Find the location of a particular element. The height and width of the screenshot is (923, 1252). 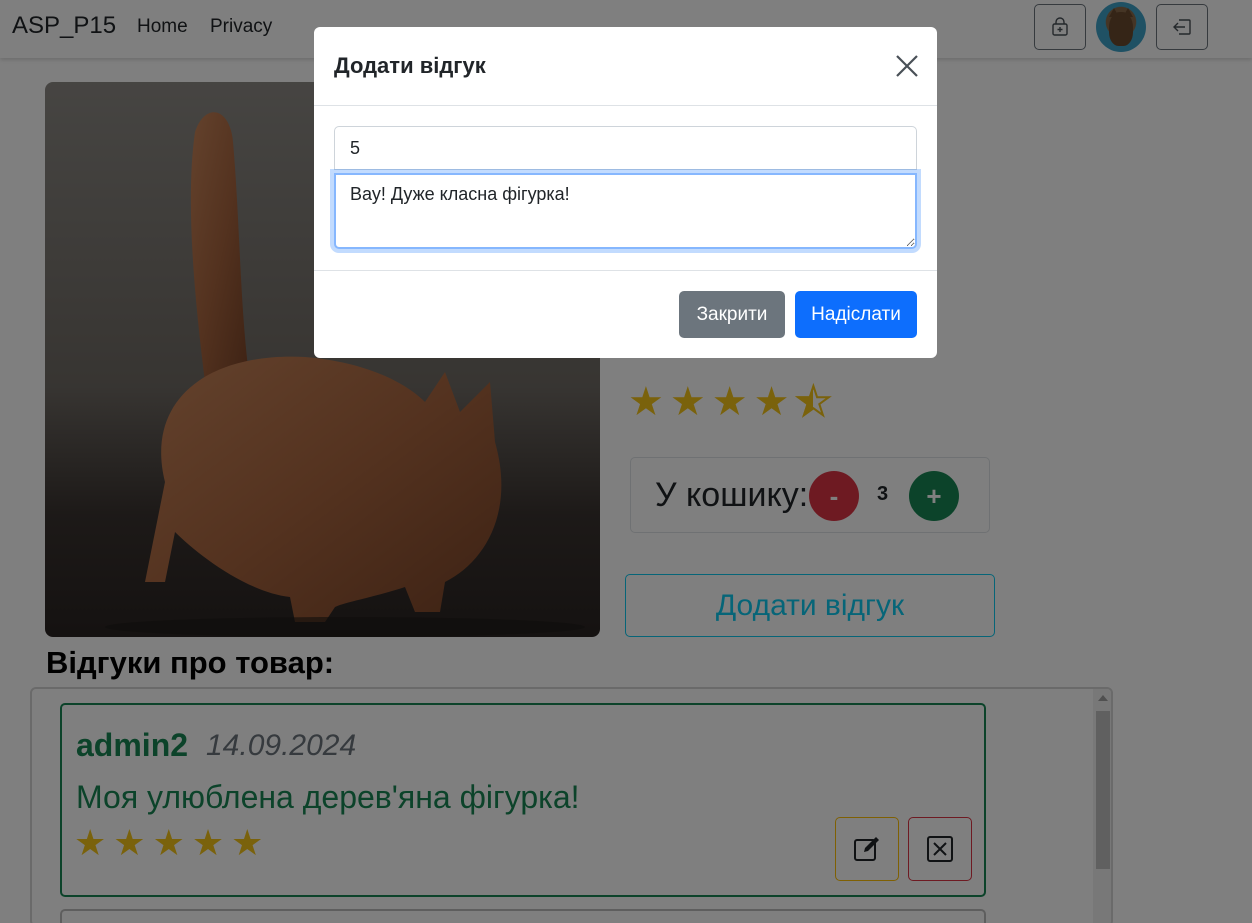

close-icon is located at coordinates (907, 66).